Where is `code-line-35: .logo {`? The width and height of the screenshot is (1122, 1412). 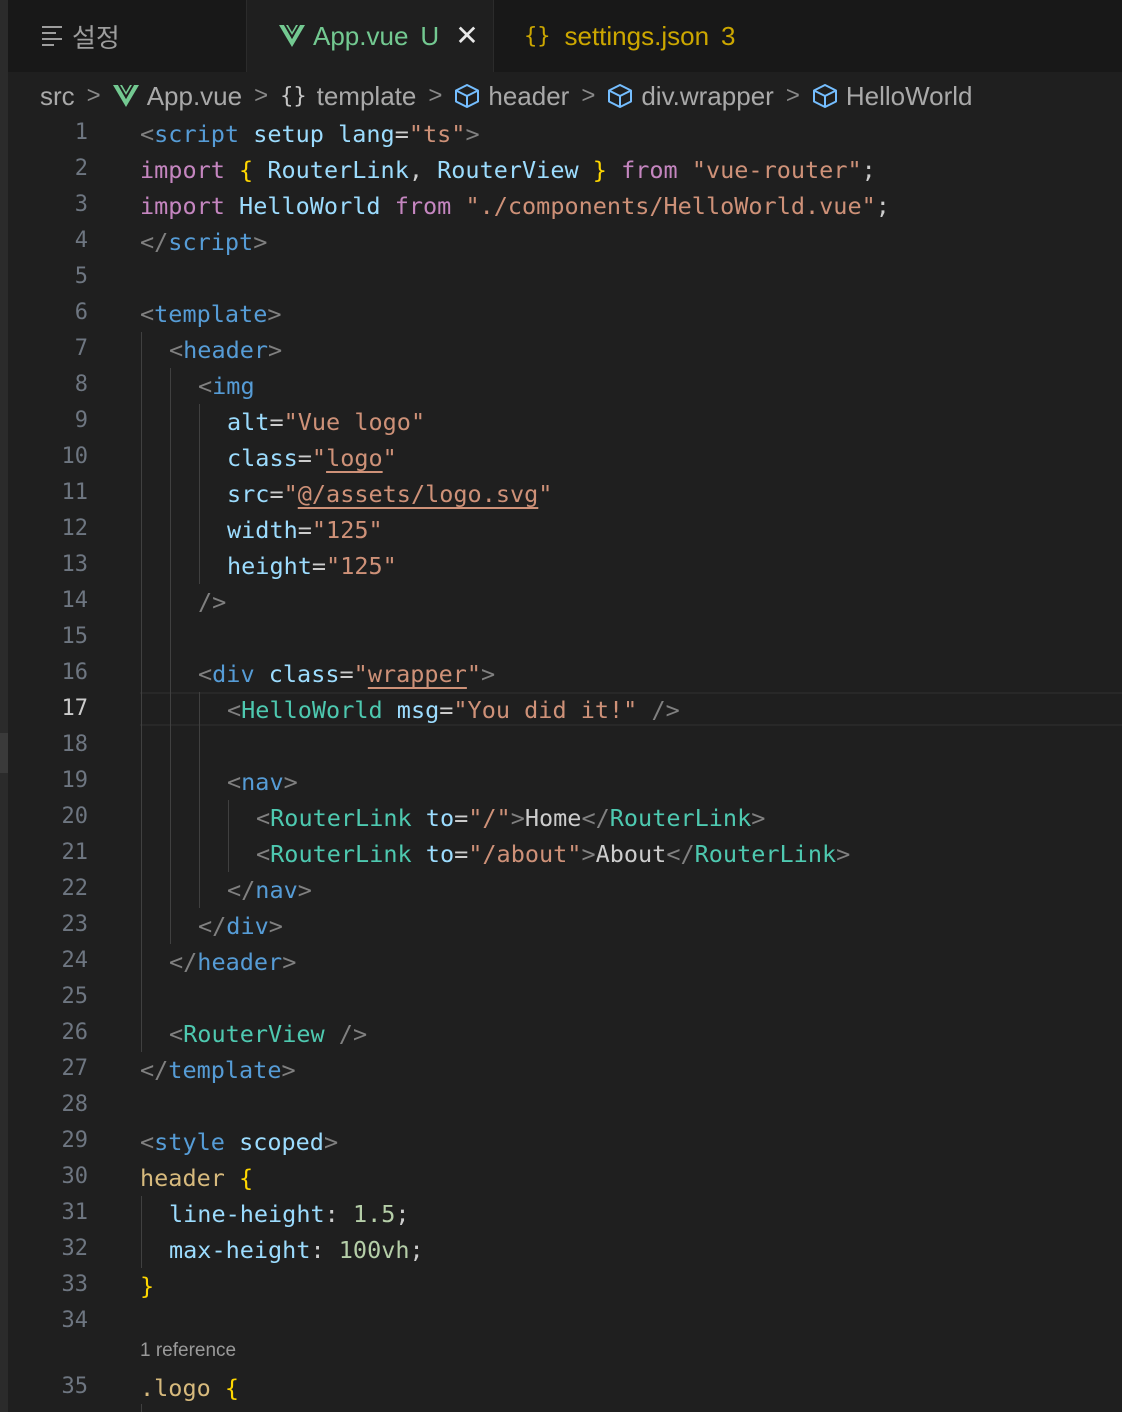
code-line-35: .logo { is located at coordinates (190, 1388).